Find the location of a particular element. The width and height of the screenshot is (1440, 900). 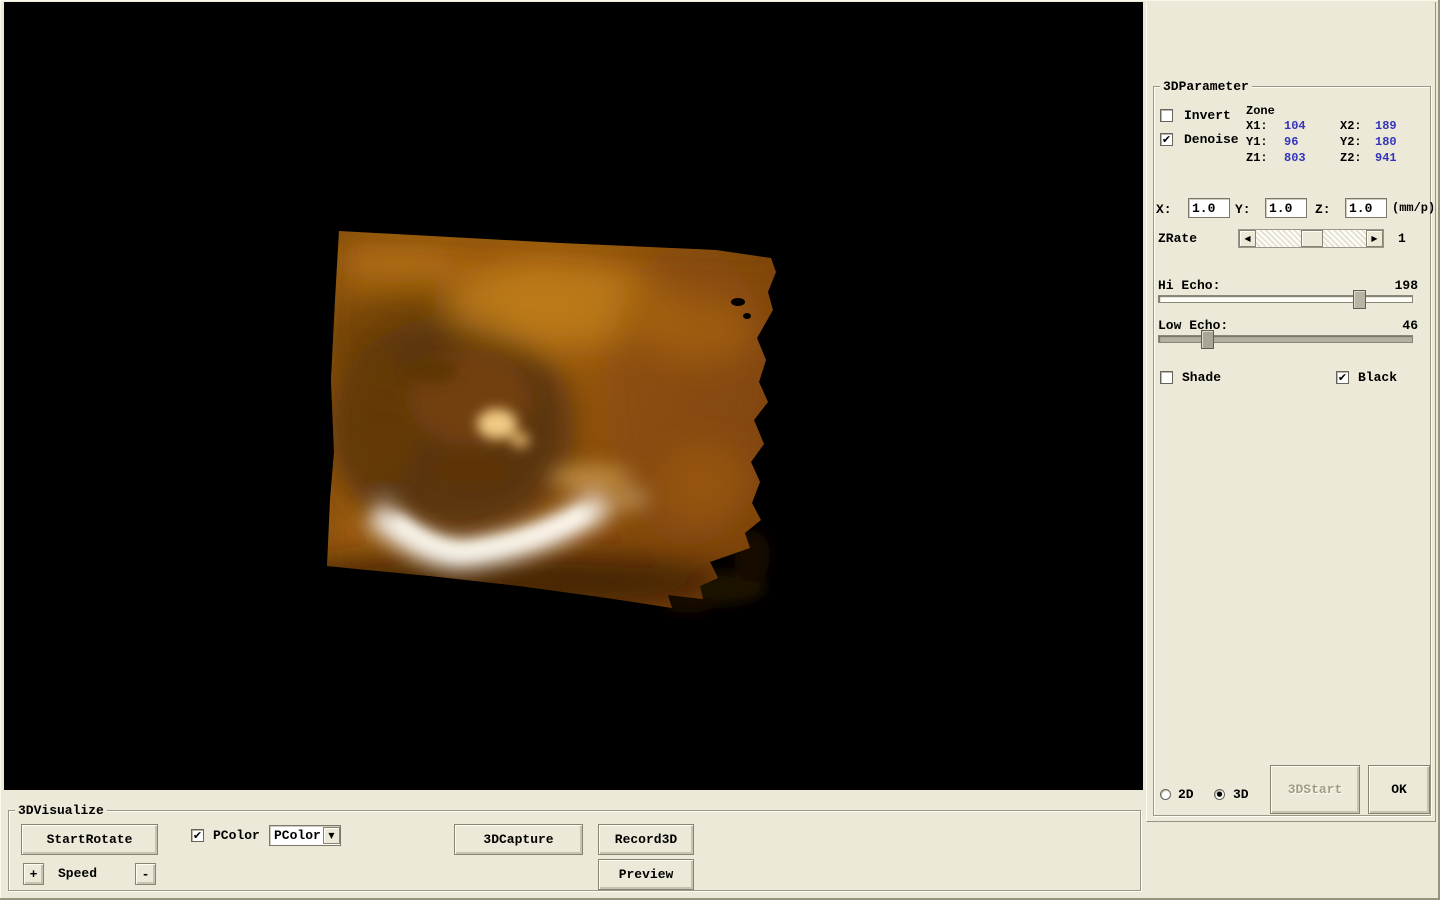

scale-z-label: Z: is located at coordinates (1323, 209).